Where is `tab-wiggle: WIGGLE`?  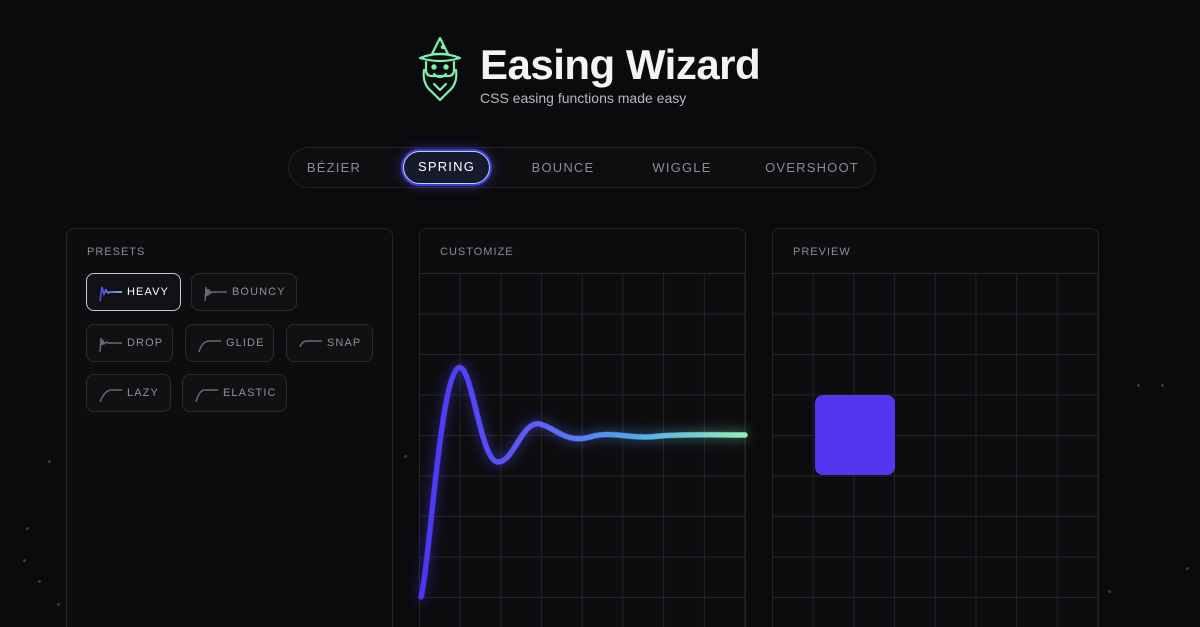 tab-wiggle: WIGGLE is located at coordinates (682, 167).